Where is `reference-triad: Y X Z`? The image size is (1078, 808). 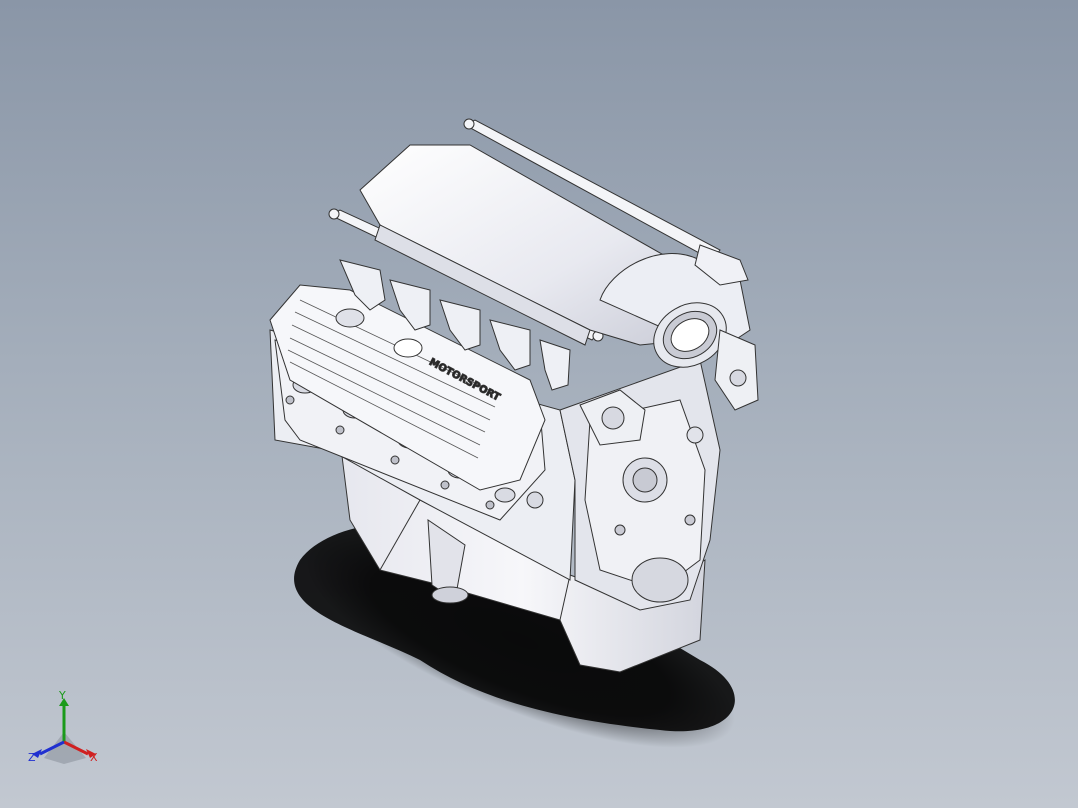 reference-triad: Y X Z is located at coordinates (64, 730).